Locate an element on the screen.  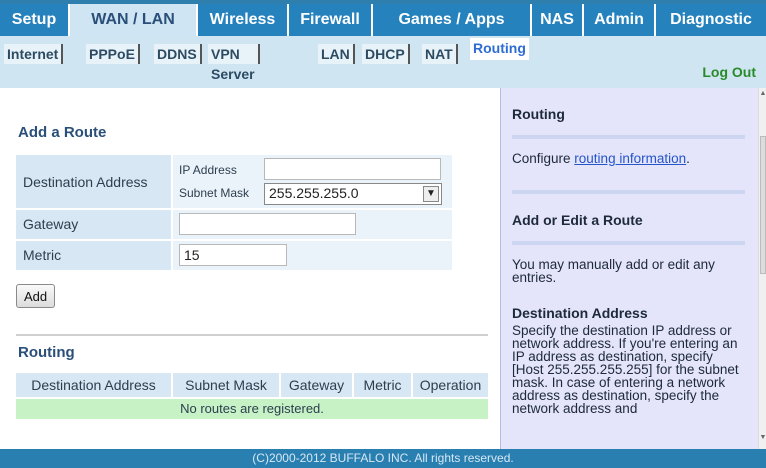
scroll-down-icon: ▼ is located at coordinates (762, 439).